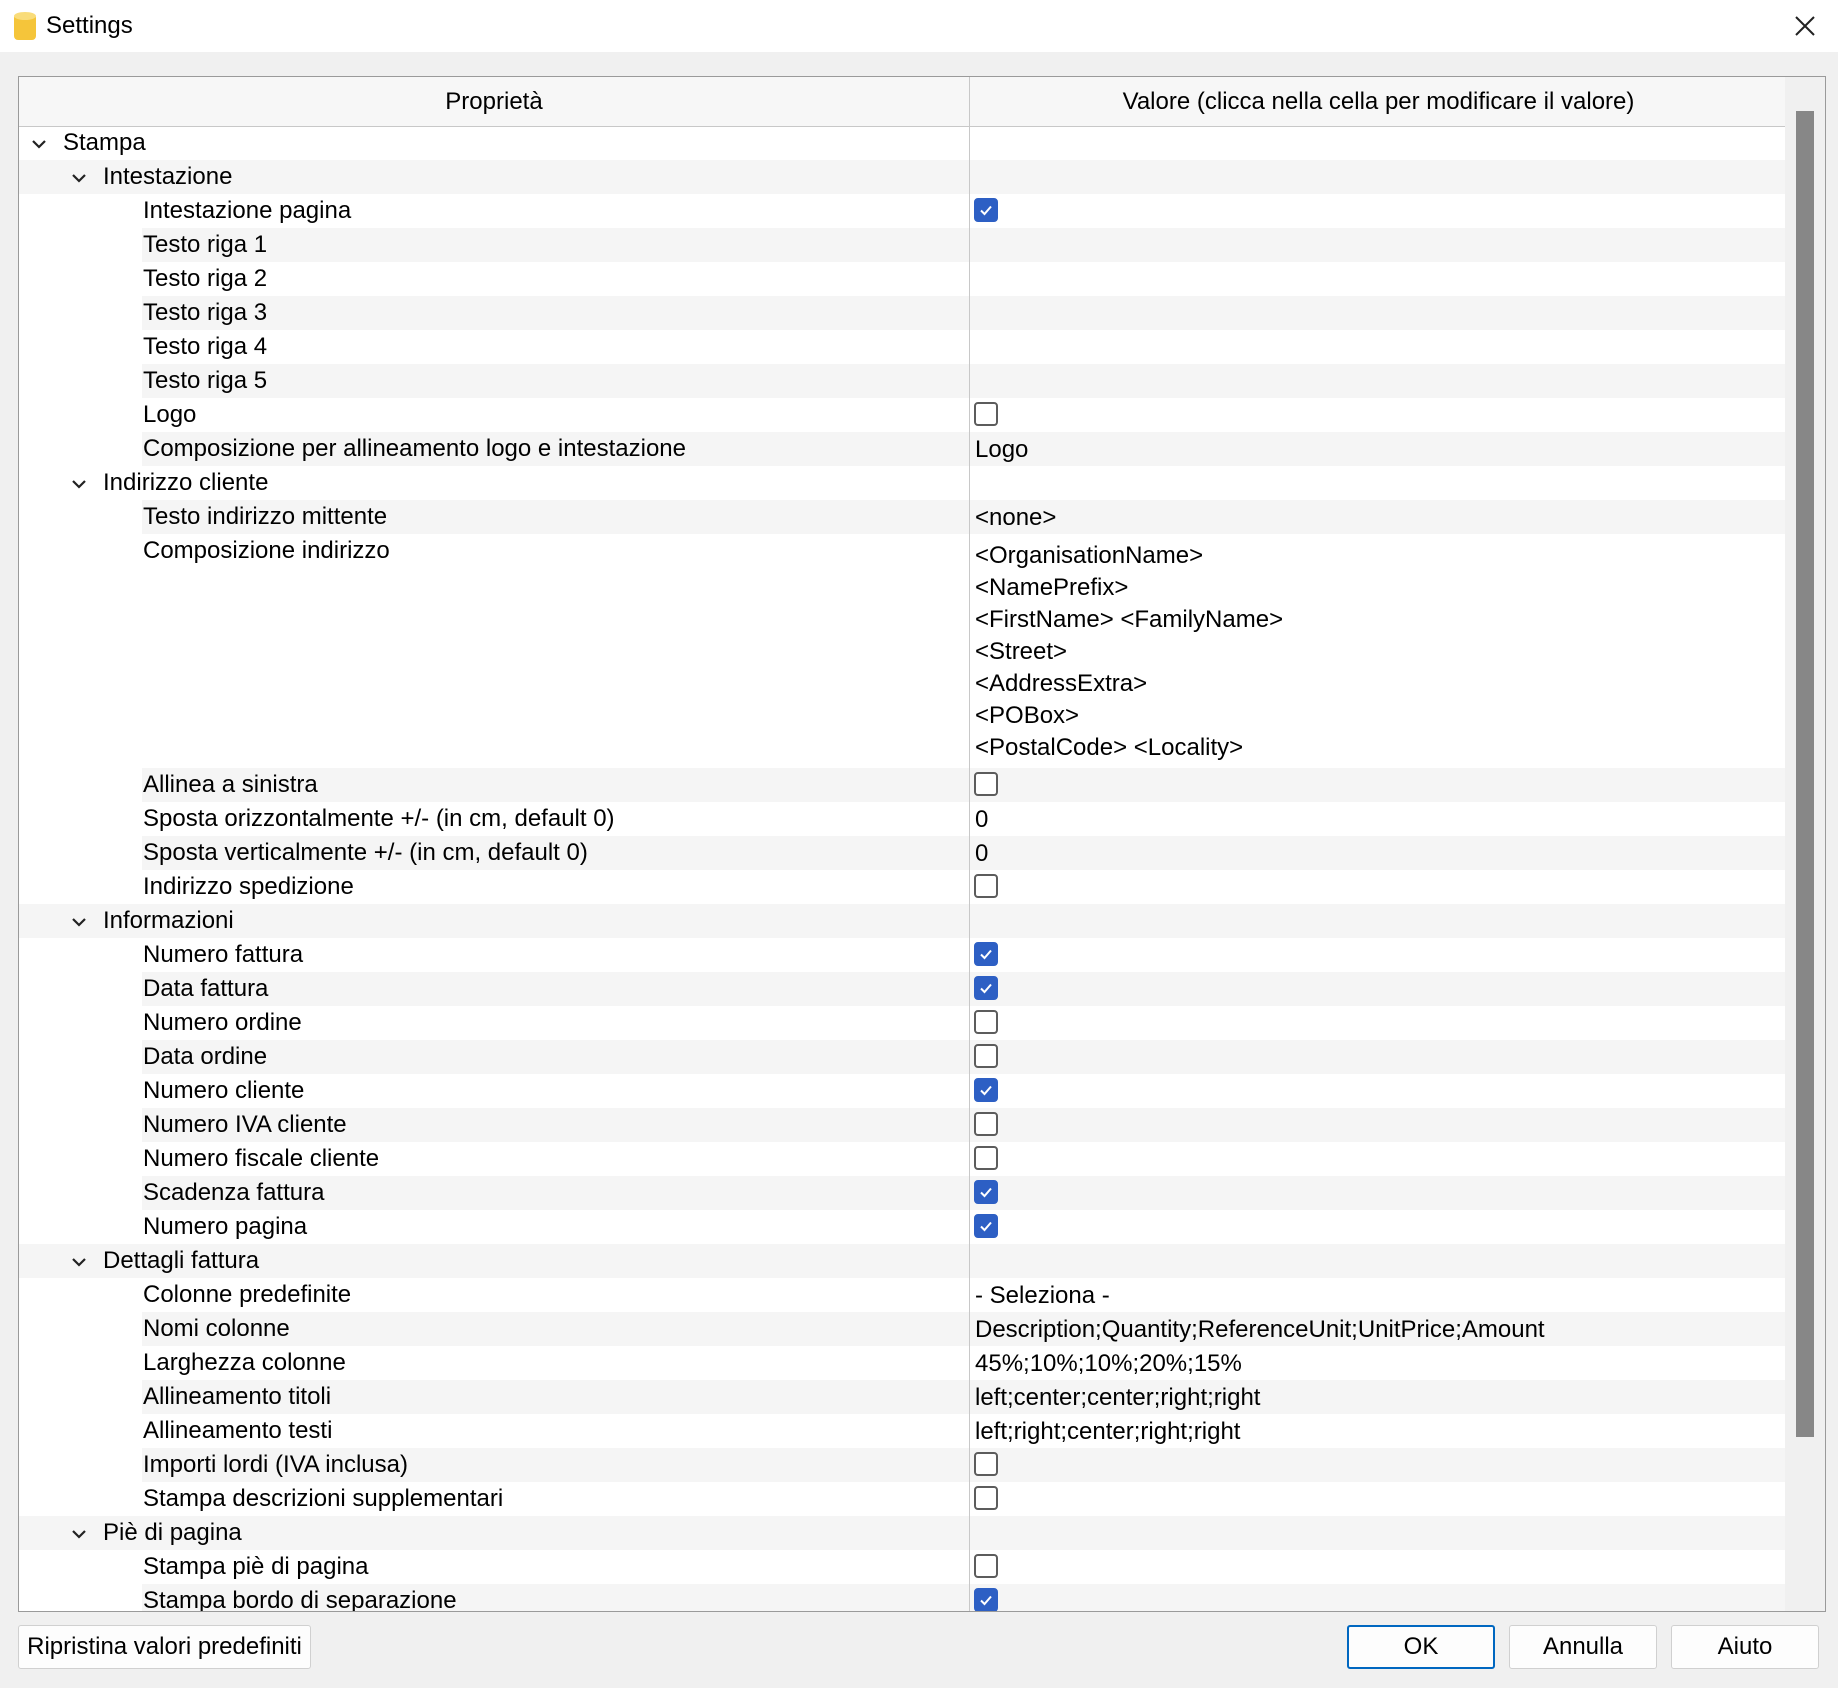 The image size is (1838, 1688). I want to click on property-cell: Allineamento testi, so click(494, 1431).